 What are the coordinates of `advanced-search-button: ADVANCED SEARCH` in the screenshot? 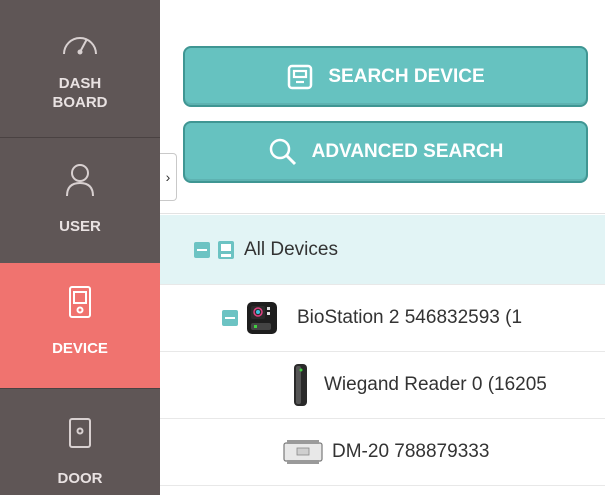 It's located at (385, 152).